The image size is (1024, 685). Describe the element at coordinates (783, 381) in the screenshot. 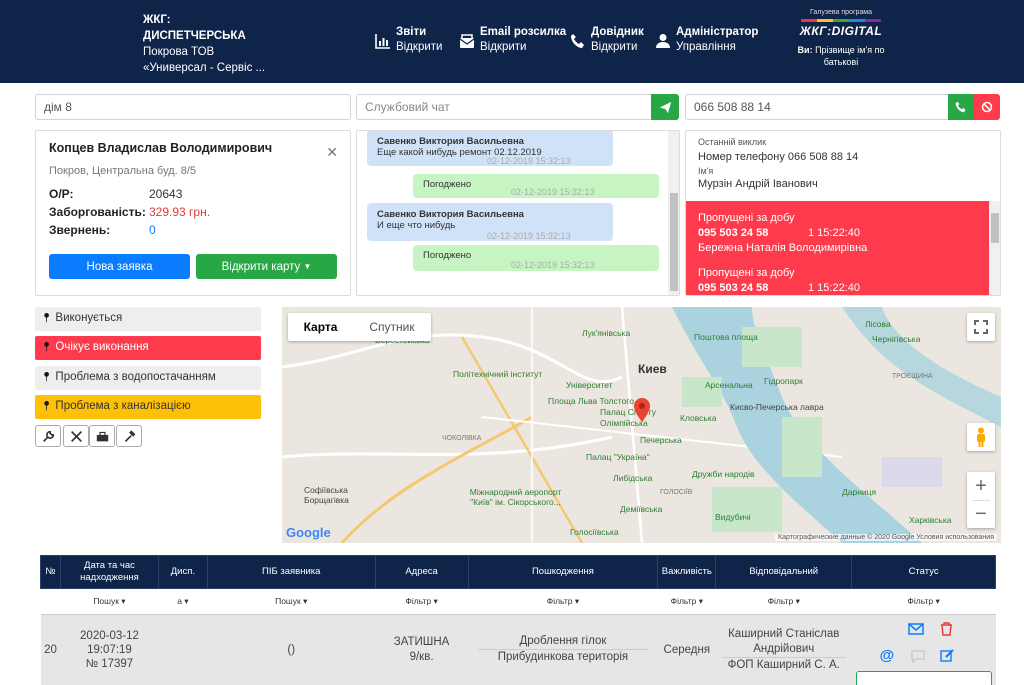

I see `map-label: Гідропарк` at that location.